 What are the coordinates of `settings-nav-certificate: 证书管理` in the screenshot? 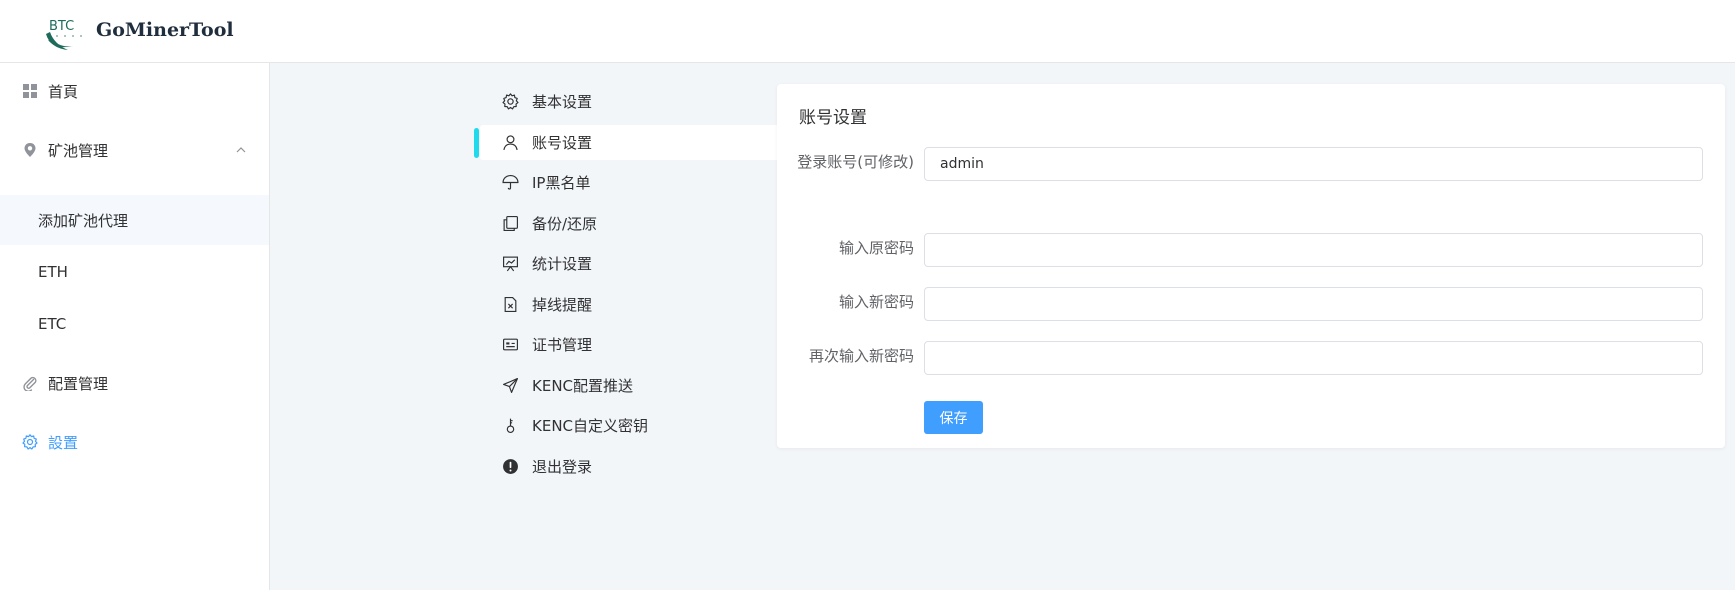 It's located at (632, 344).